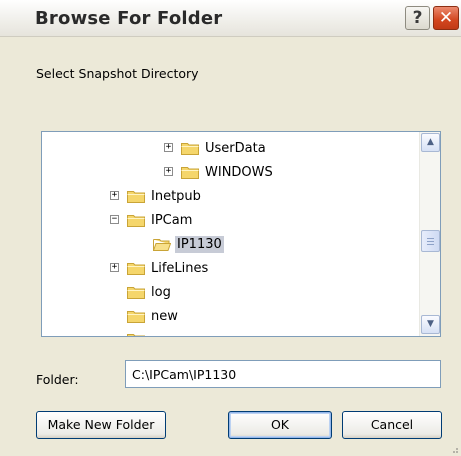 This screenshot has height=456, width=461. I want to click on title-bar: Browse For Folder ? ✕, so click(230, 18).